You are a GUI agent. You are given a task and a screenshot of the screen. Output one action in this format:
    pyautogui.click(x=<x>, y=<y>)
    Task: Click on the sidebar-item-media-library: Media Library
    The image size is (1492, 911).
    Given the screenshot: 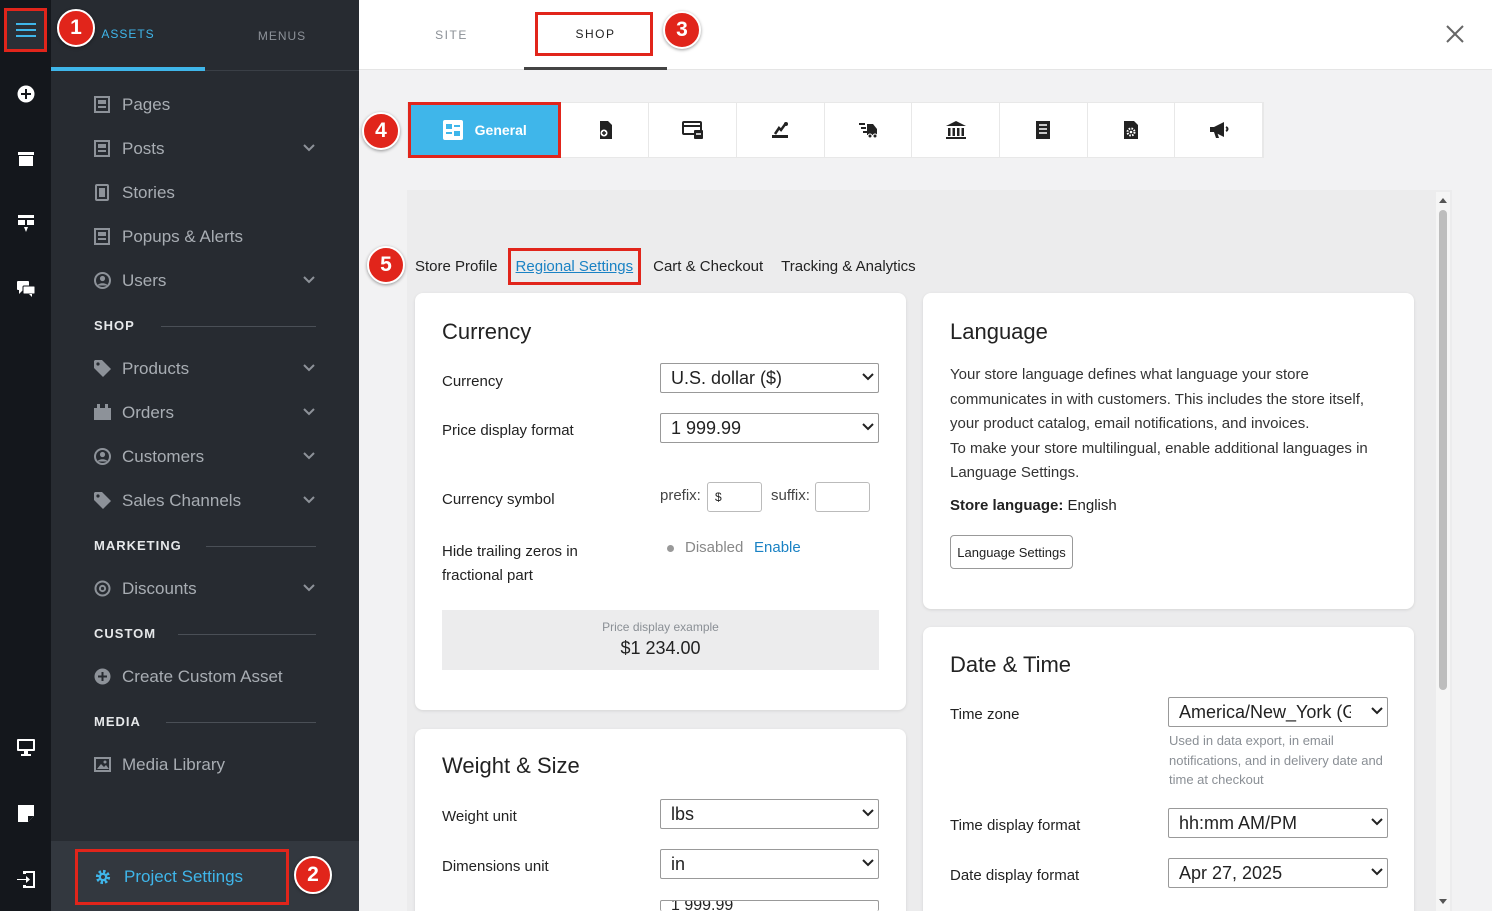 What is the action you would take?
    pyautogui.click(x=205, y=765)
    